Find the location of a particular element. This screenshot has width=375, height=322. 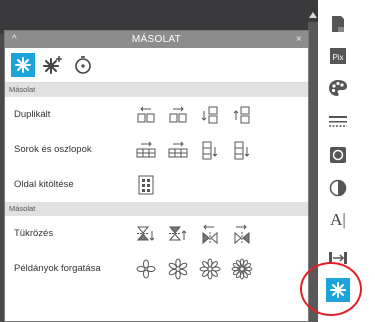

canvas-top is located at coordinates (159, 17).